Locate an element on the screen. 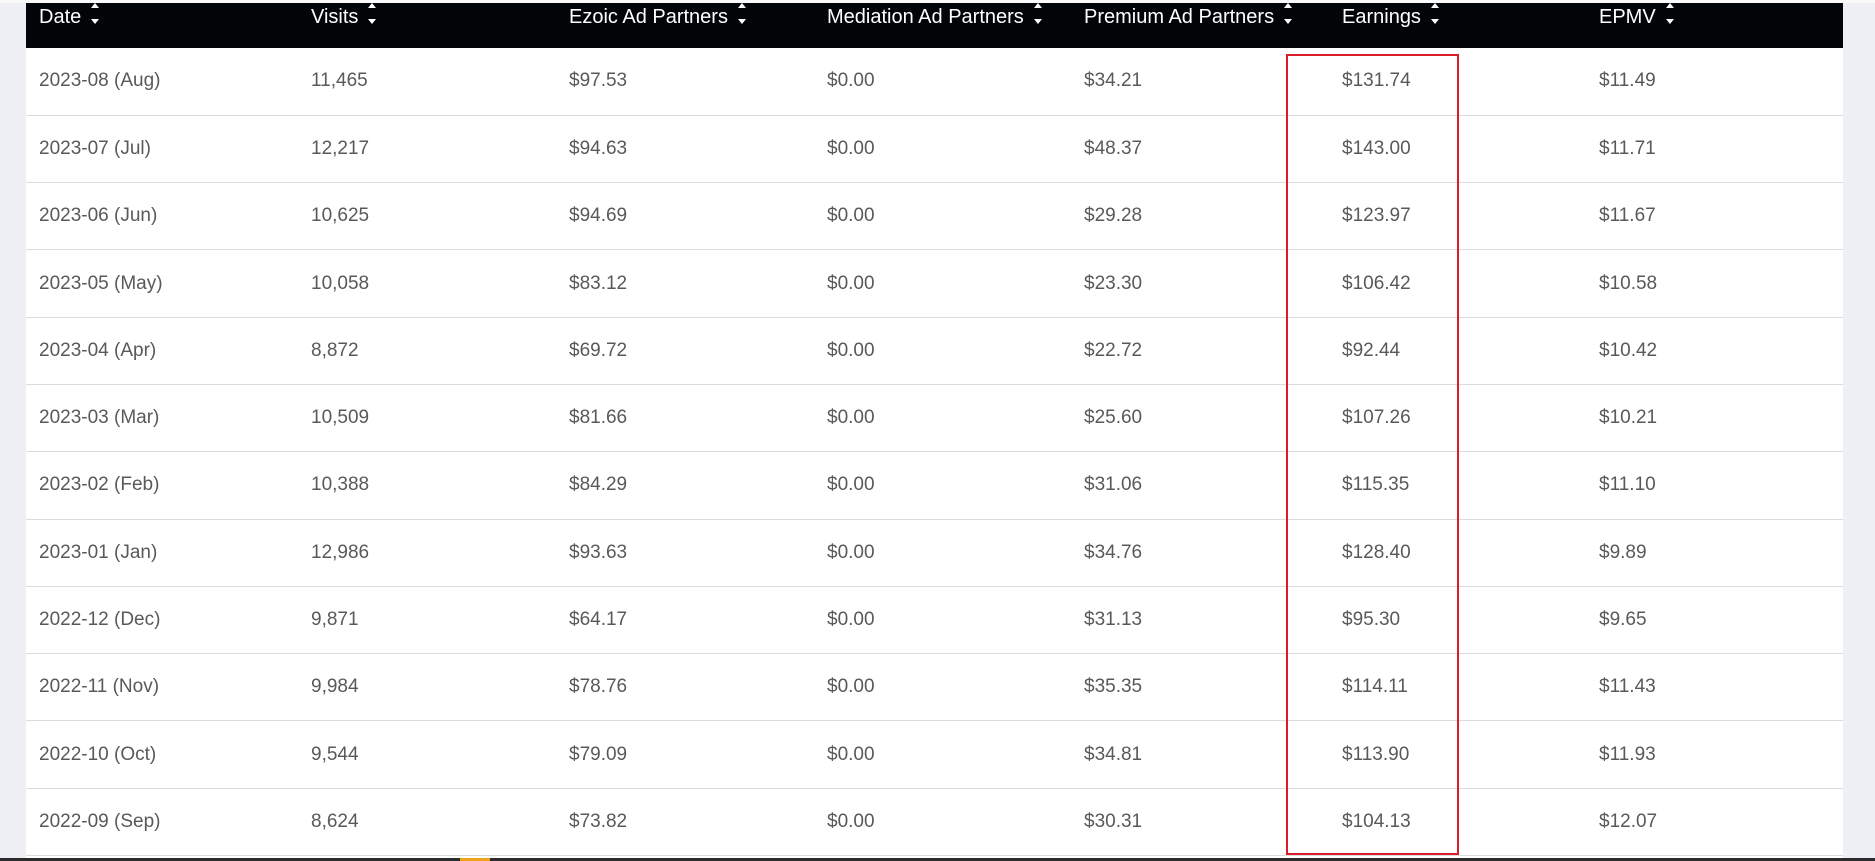 Image resolution: width=1875 pixels, height=861 pixels. column-header-premium-ad-partners: Premium Ad Partners is located at coordinates (1200, 25).